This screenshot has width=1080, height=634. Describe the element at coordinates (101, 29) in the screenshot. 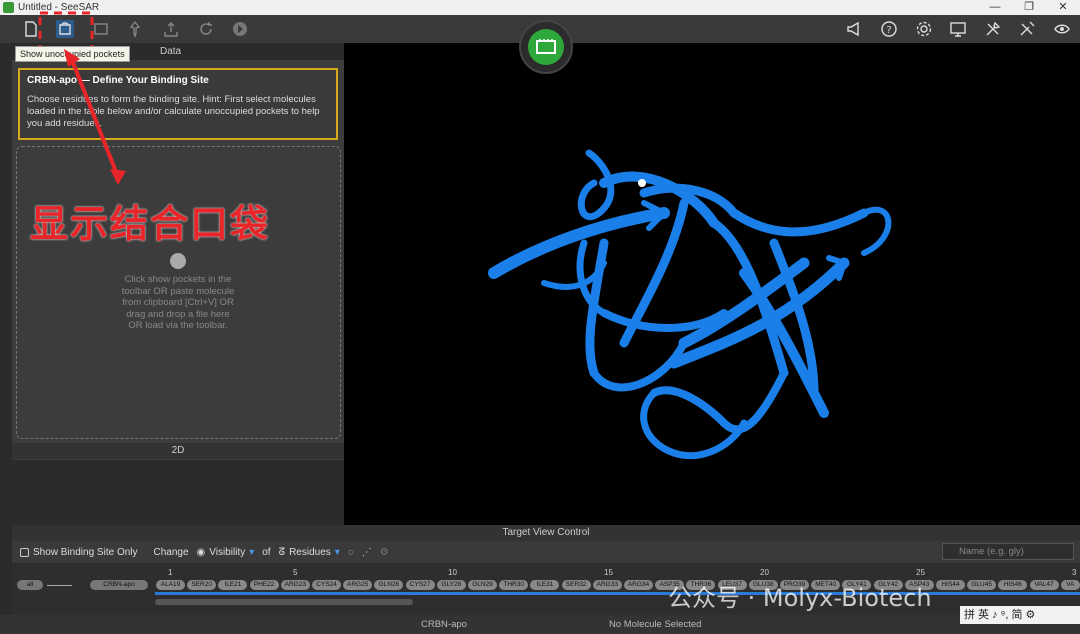

I see `pocket-list-icon` at that location.